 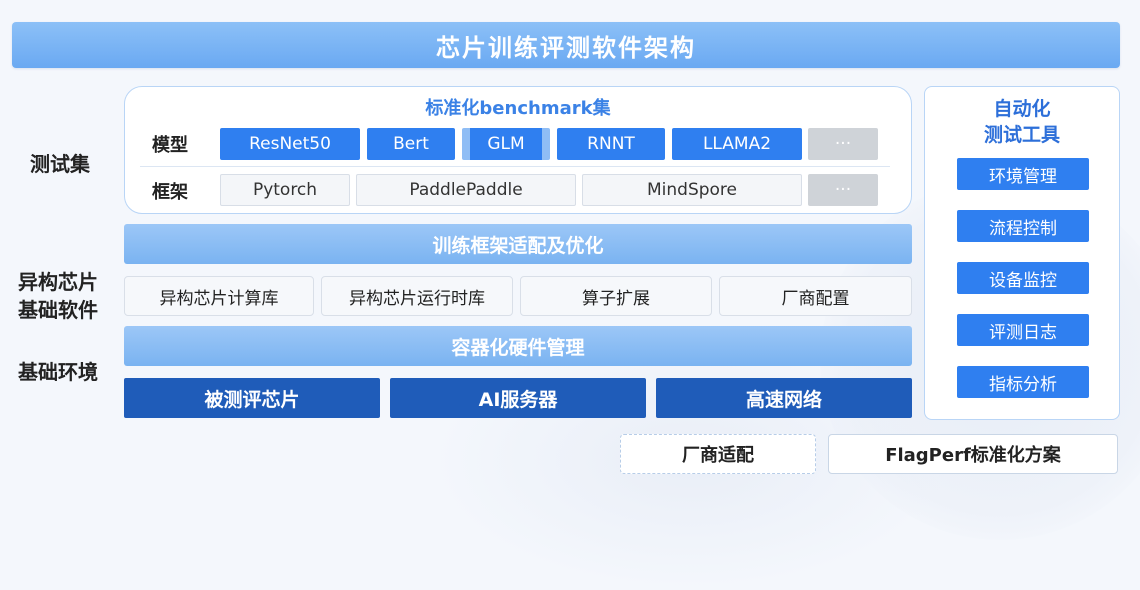 What do you see at coordinates (1022, 109) in the screenshot?
I see `automation-title-line1: 自动化` at bounding box center [1022, 109].